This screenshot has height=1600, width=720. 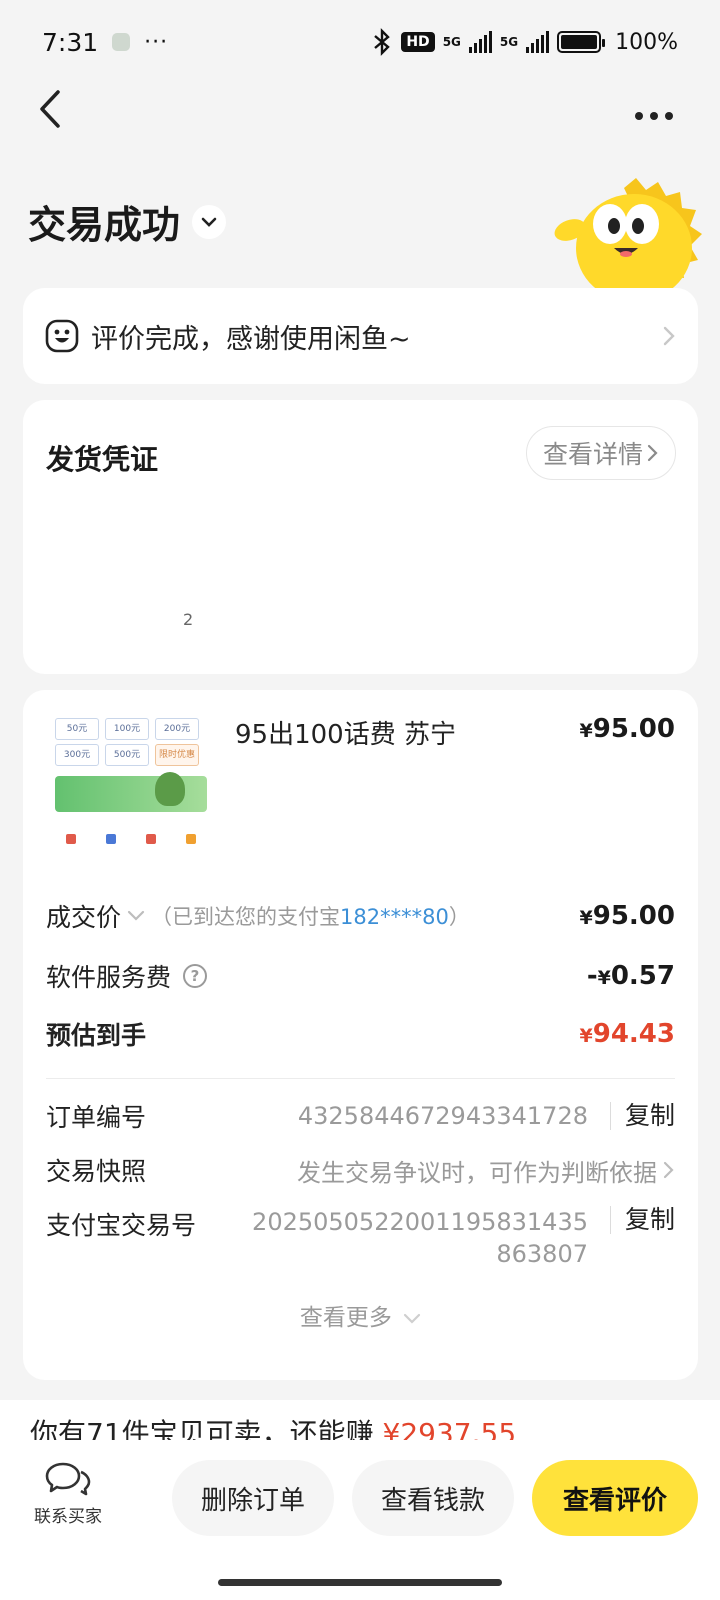 What do you see at coordinates (345, 1318) in the screenshot?
I see `see-more-label: 查看更多` at bounding box center [345, 1318].